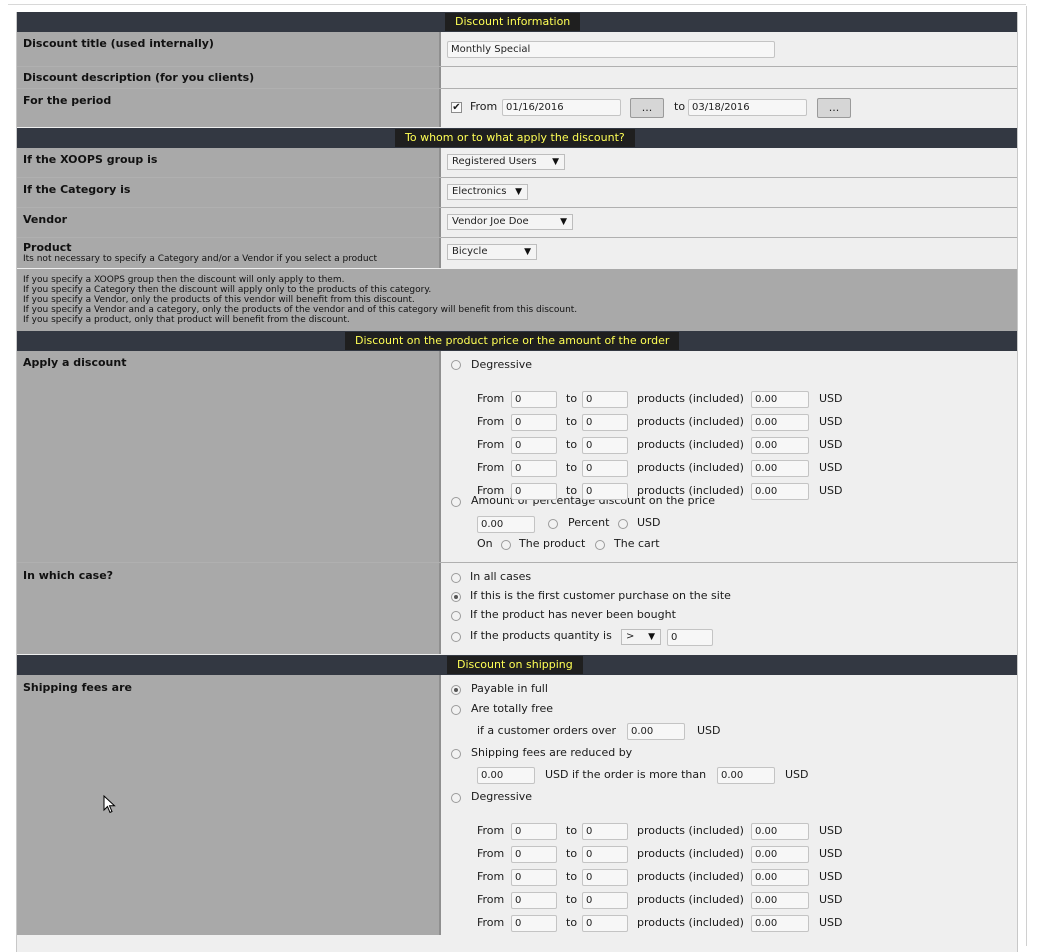 Image resolution: width=1048 pixels, height=952 pixels. I want to click on reduced-threshold-input: 0.00, so click(746, 775).